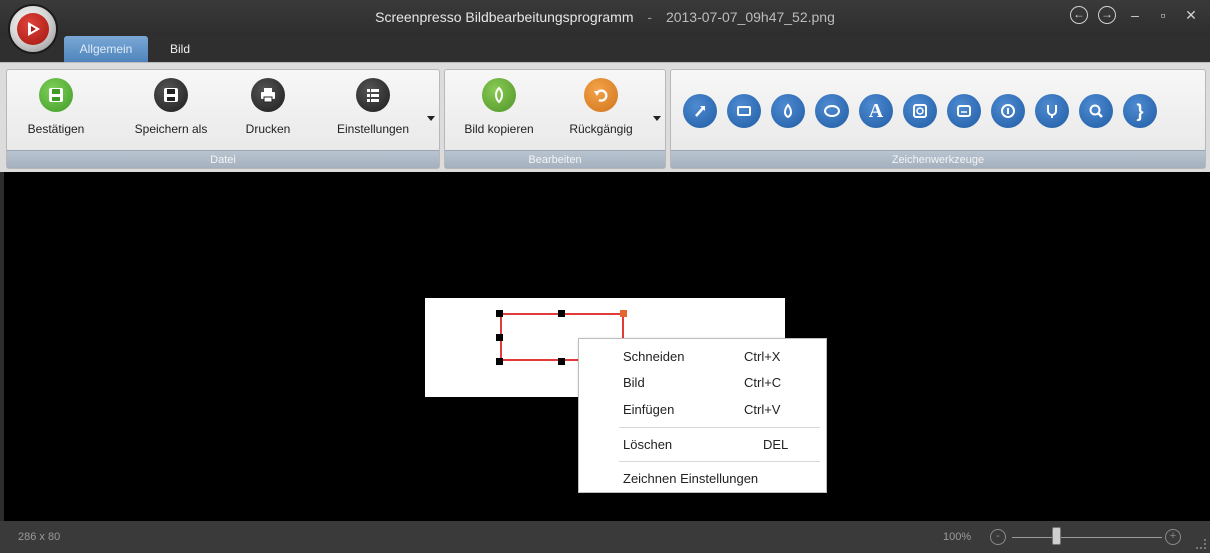 The height and width of the screenshot is (553, 1210). Describe the element at coordinates (268, 129) in the screenshot. I see `drucken-label: Drucken` at that location.